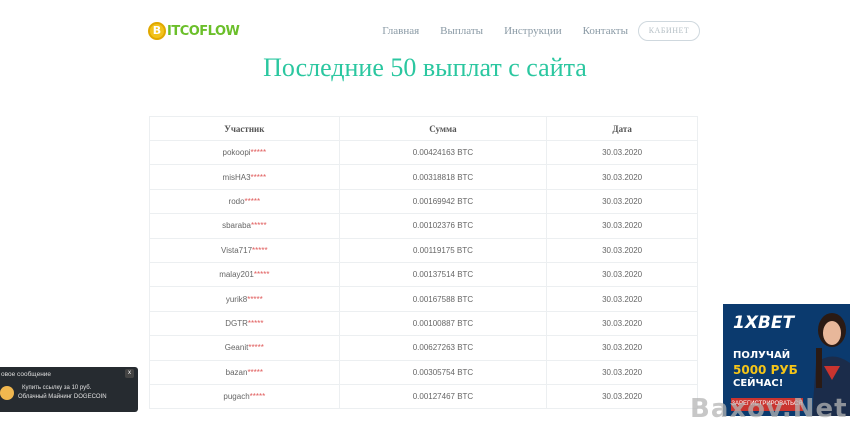 This screenshot has height=434, width=850. I want to click on cell-amount: 0.00169942 BTC, so click(443, 201).